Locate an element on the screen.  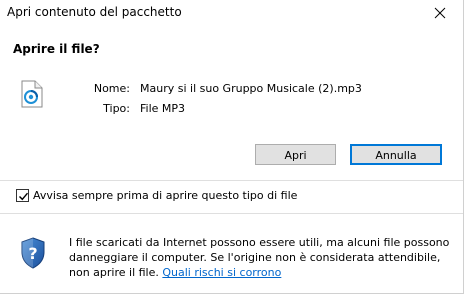
file-name-value: Maury si il suo Gruppo Musicale (2).mp3 is located at coordinates (251, 88).